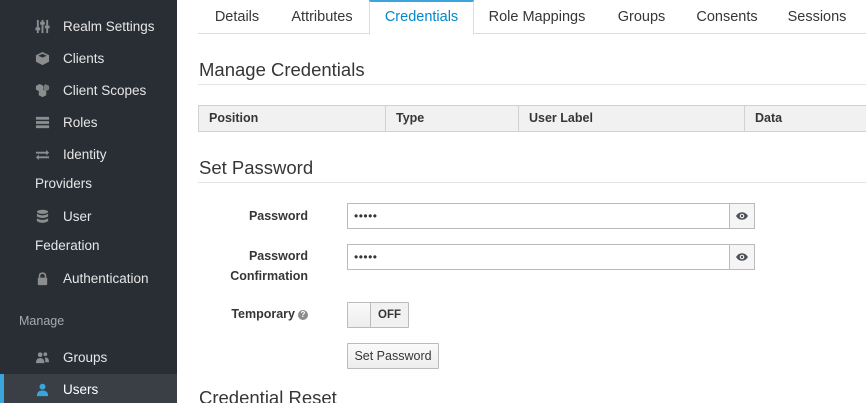  I want to click on temporary-toggle: OFF, so click(378, 315).